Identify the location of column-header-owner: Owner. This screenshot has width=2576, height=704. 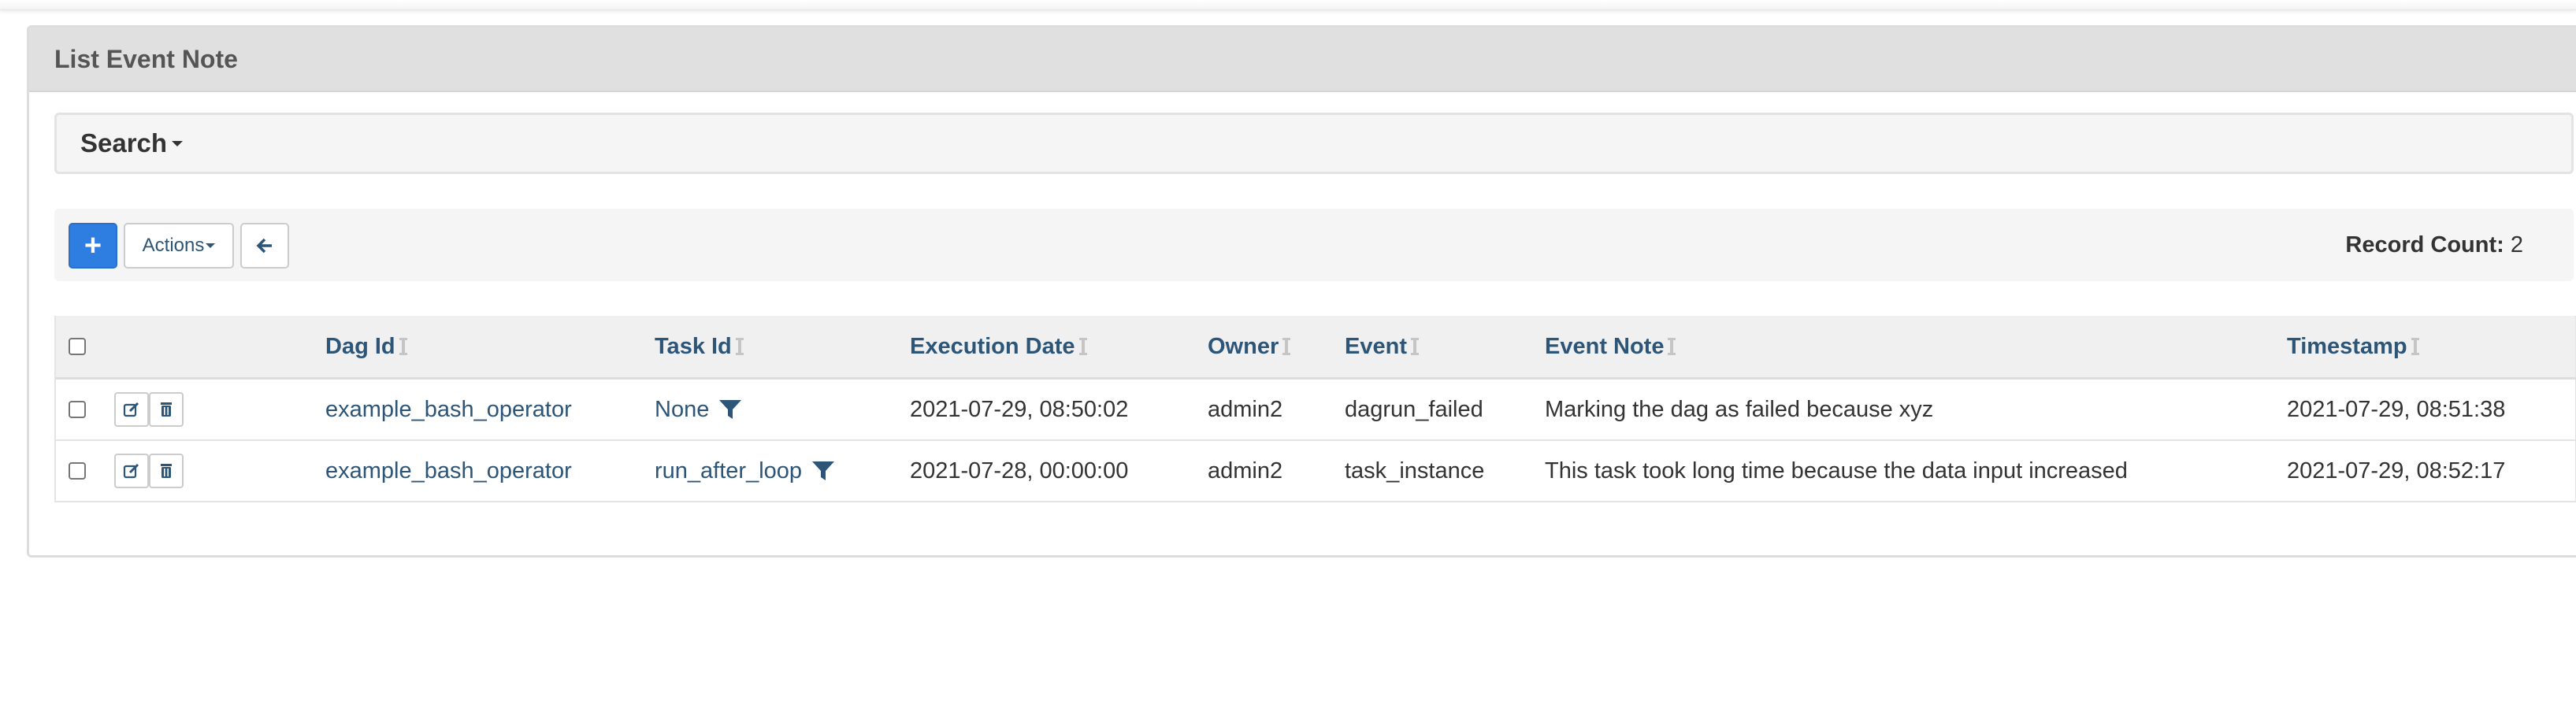
(1249, 346).